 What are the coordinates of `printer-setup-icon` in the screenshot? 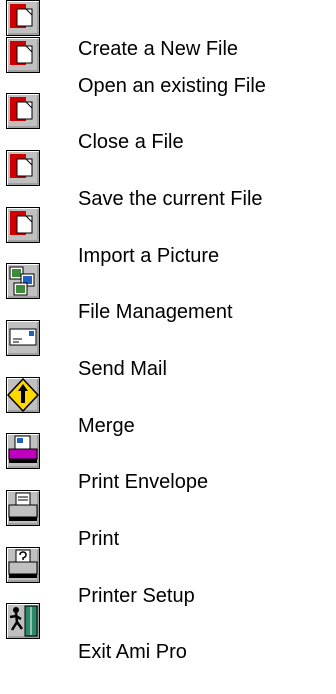 It's located at (23, 565).